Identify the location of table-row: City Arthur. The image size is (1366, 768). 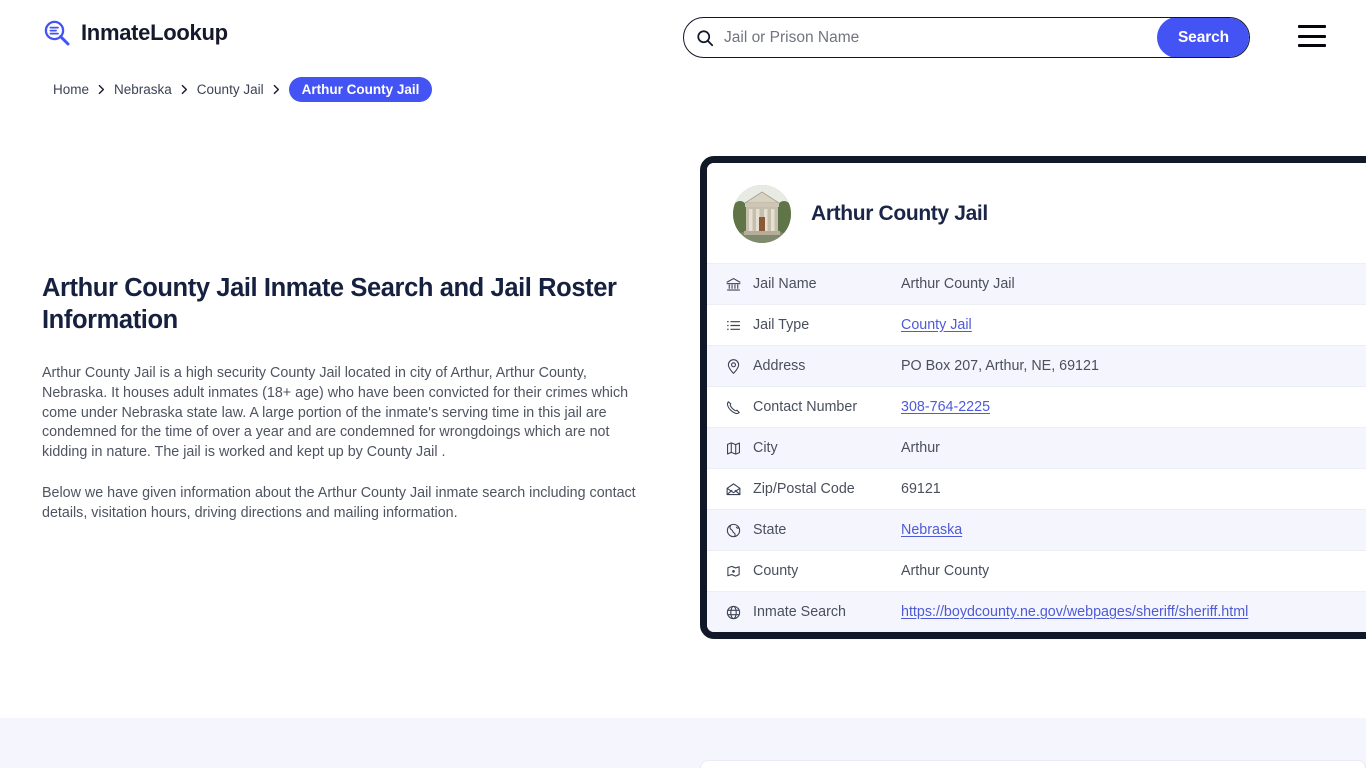
(1036, 447).